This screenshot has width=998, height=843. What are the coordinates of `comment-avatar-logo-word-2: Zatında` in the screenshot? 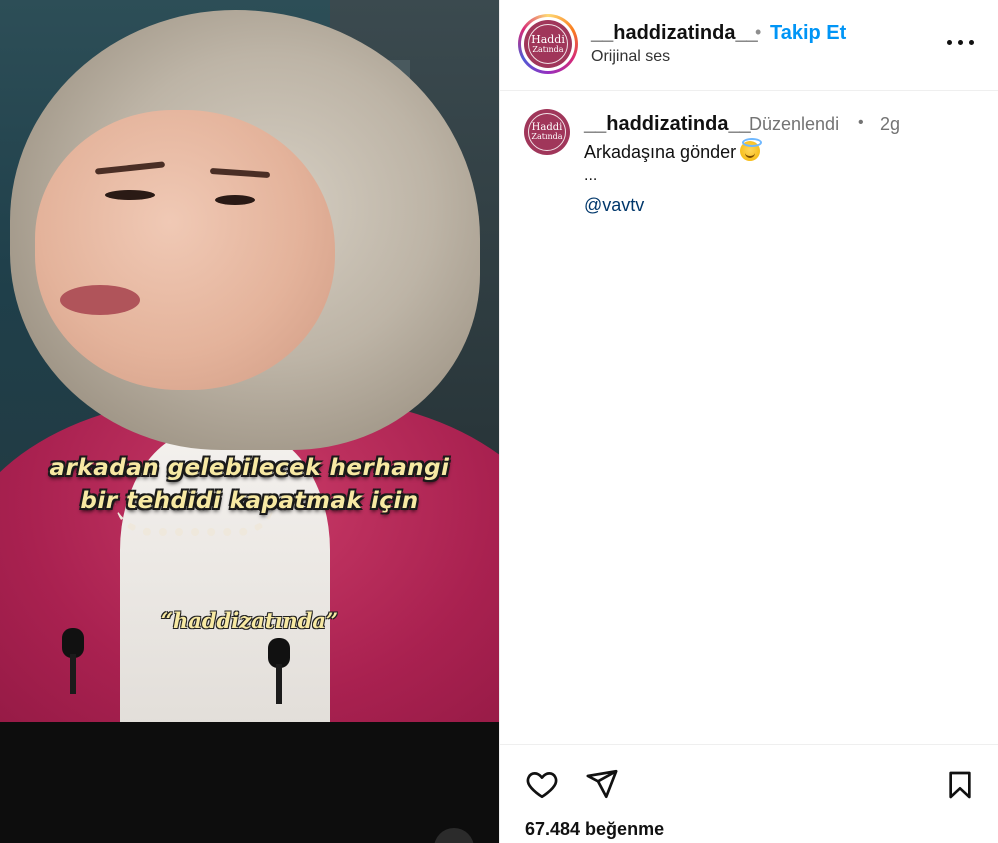 It's located at (547, 137).